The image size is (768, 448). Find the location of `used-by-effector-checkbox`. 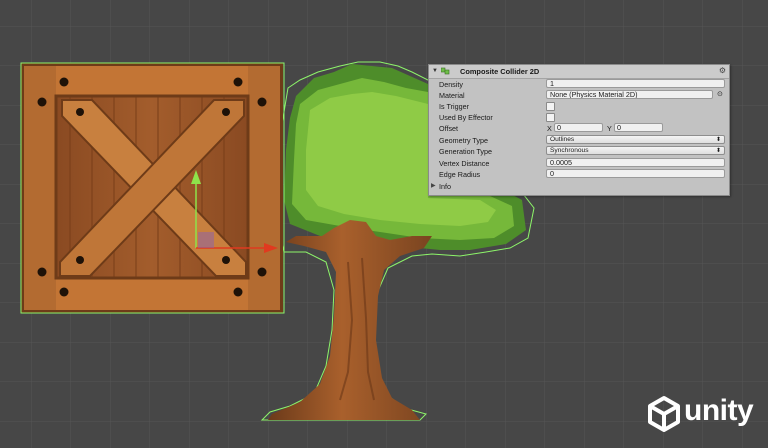

used-by-effector-checkbox is located at coordinates (550, 117).